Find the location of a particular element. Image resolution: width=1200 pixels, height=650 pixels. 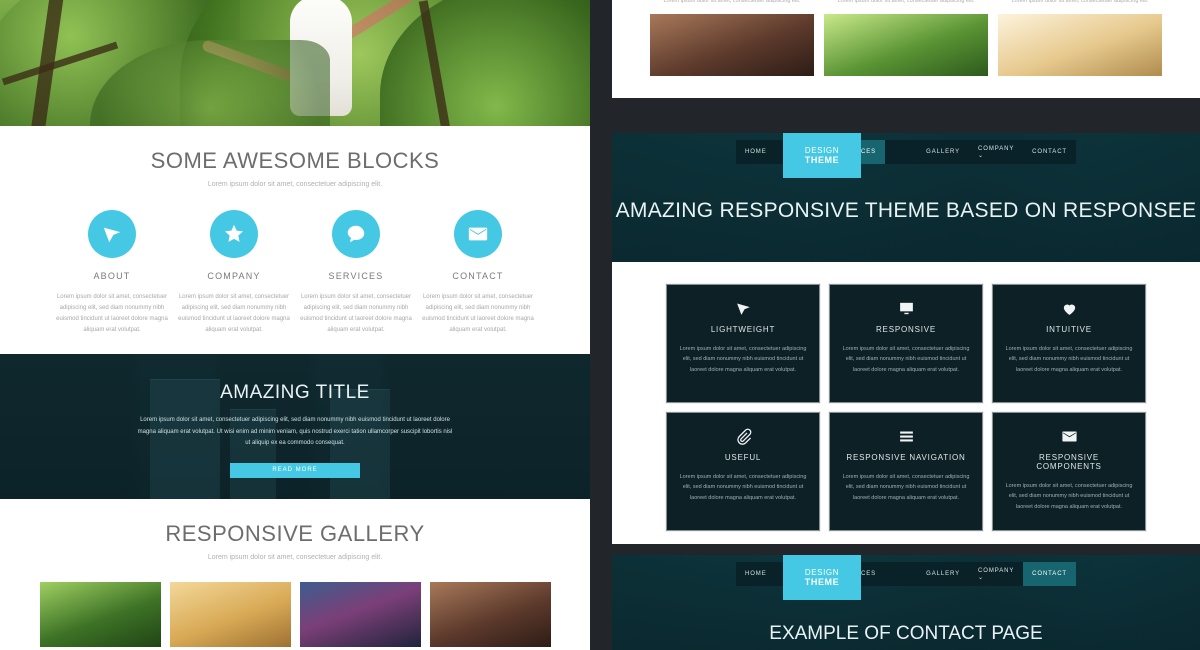

heart-icon is located at coordinates (1069, 308).